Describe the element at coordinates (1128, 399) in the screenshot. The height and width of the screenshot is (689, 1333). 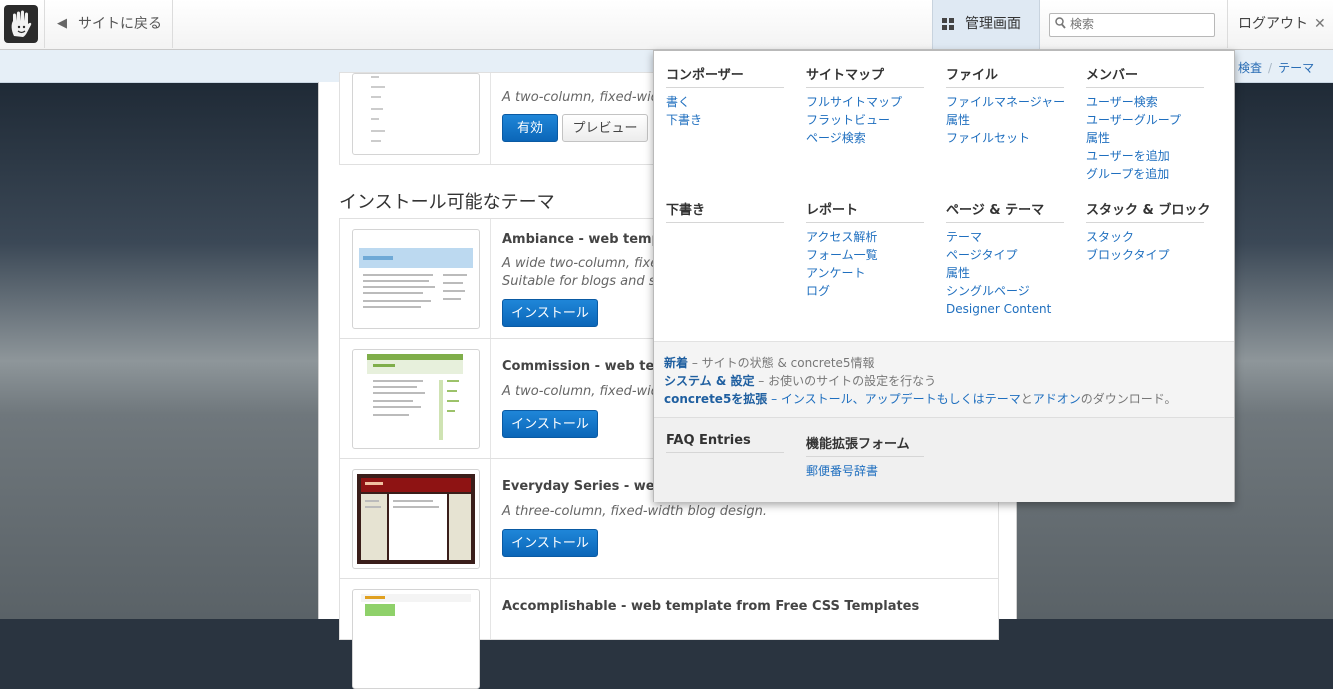
I see `extend-suffix: のダウンロード。` at that location.